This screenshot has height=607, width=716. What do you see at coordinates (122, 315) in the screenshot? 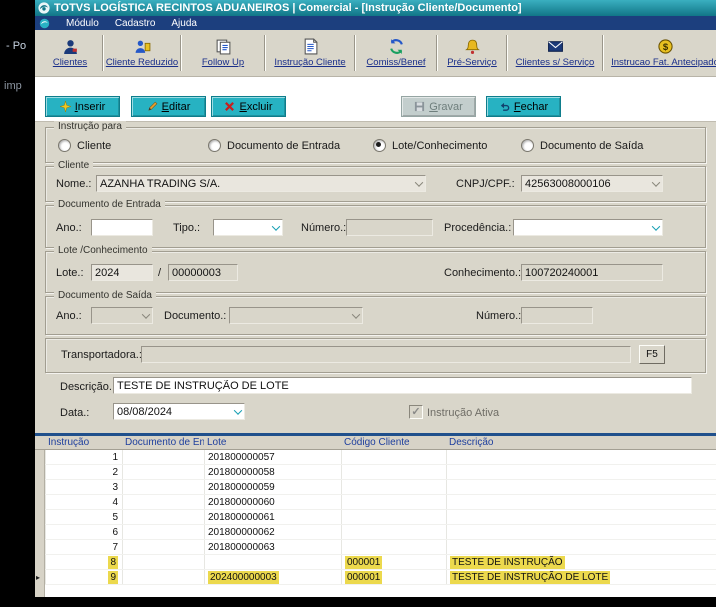
I see `ds-ano-combo` at bounding box center [122, 315].